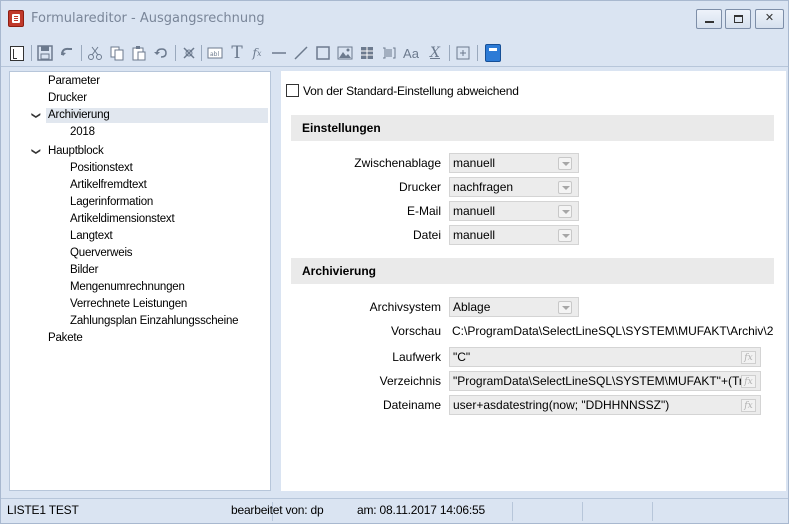  Describe the element at coordinates (415, 331) in the screenshot. I see `vorschau-label: Vorschau` at that location.